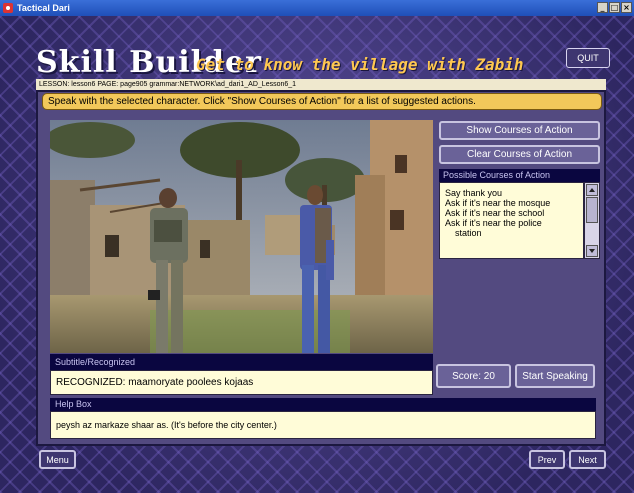 Image resolution: width=634 pixels, height=493 pixels. I want to click on recognized-text: RECOGNIZED: maamoryate poolees kojaas, so click(241, 382).